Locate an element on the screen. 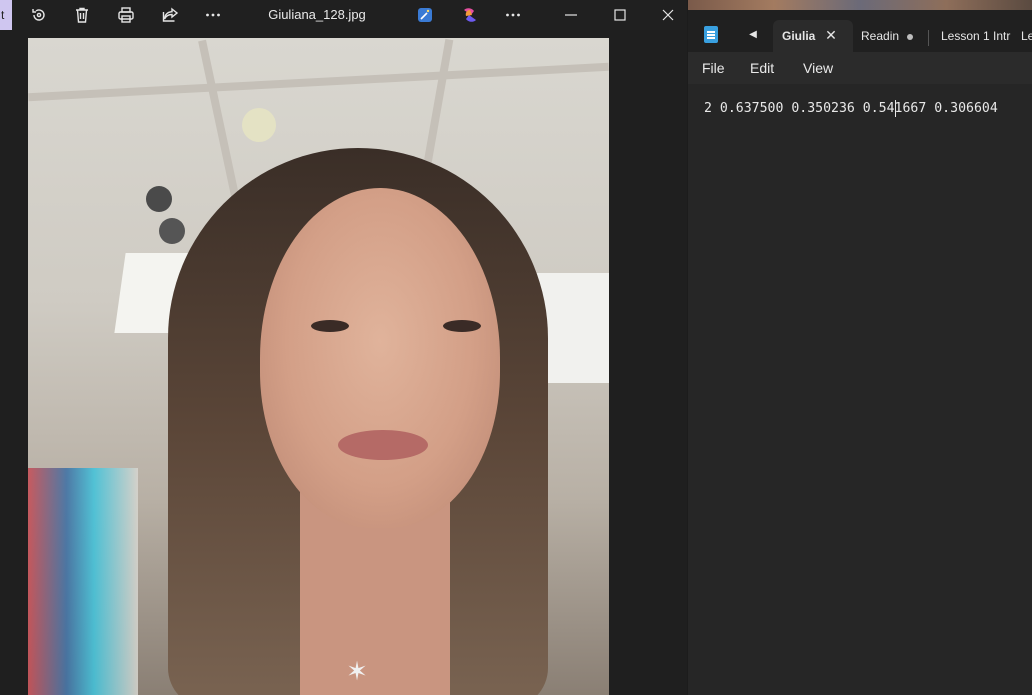  minimize-icon is located at coordinates (571, 15).